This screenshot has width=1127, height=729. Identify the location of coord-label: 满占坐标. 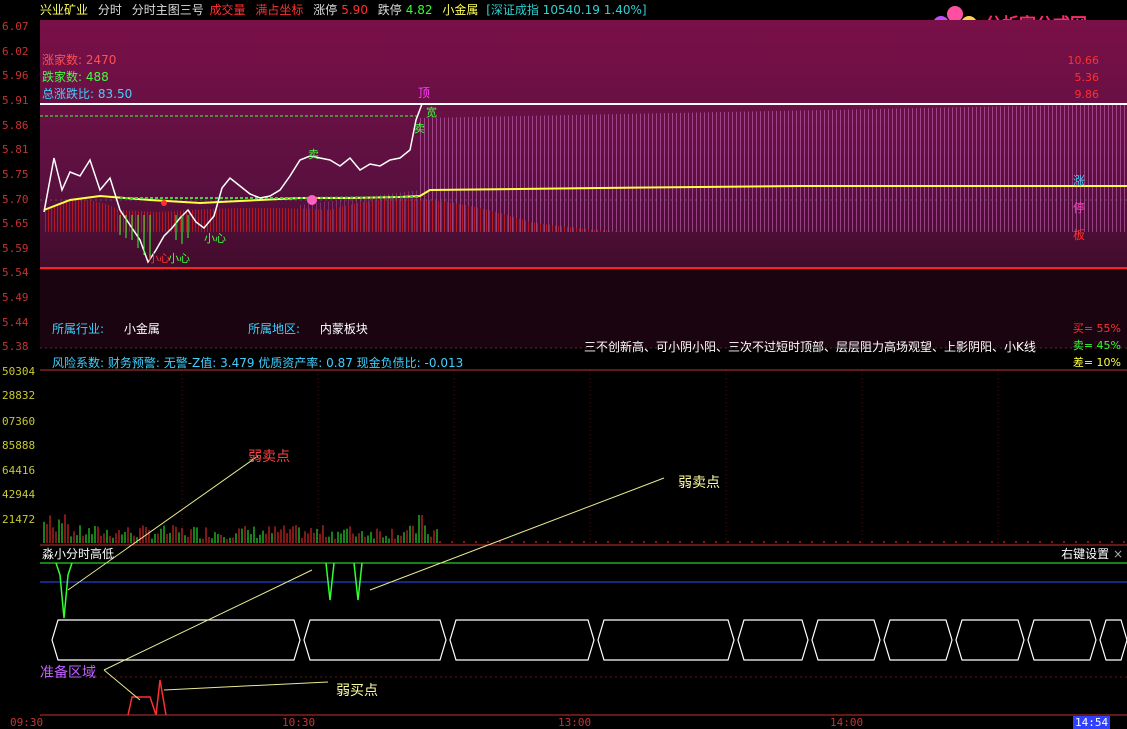
(279, 10).